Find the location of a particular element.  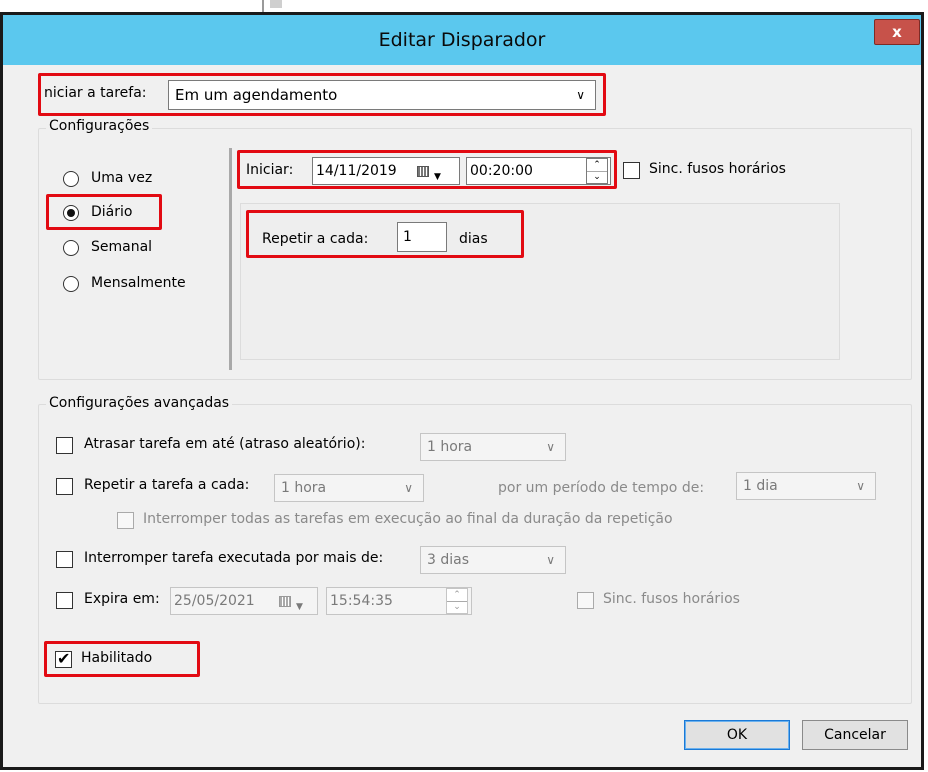

close-icon: x is located at coordinates (897, 32).